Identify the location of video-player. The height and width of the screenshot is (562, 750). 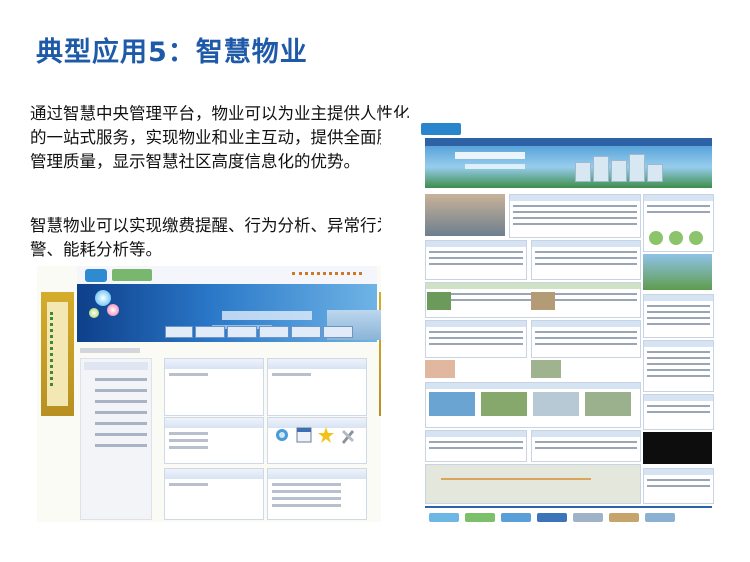
(677, 448).